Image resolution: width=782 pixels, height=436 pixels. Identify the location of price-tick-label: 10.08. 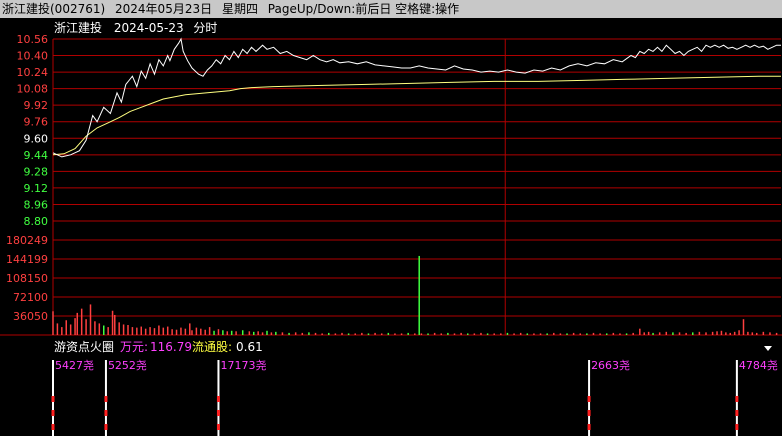
(33, 89).